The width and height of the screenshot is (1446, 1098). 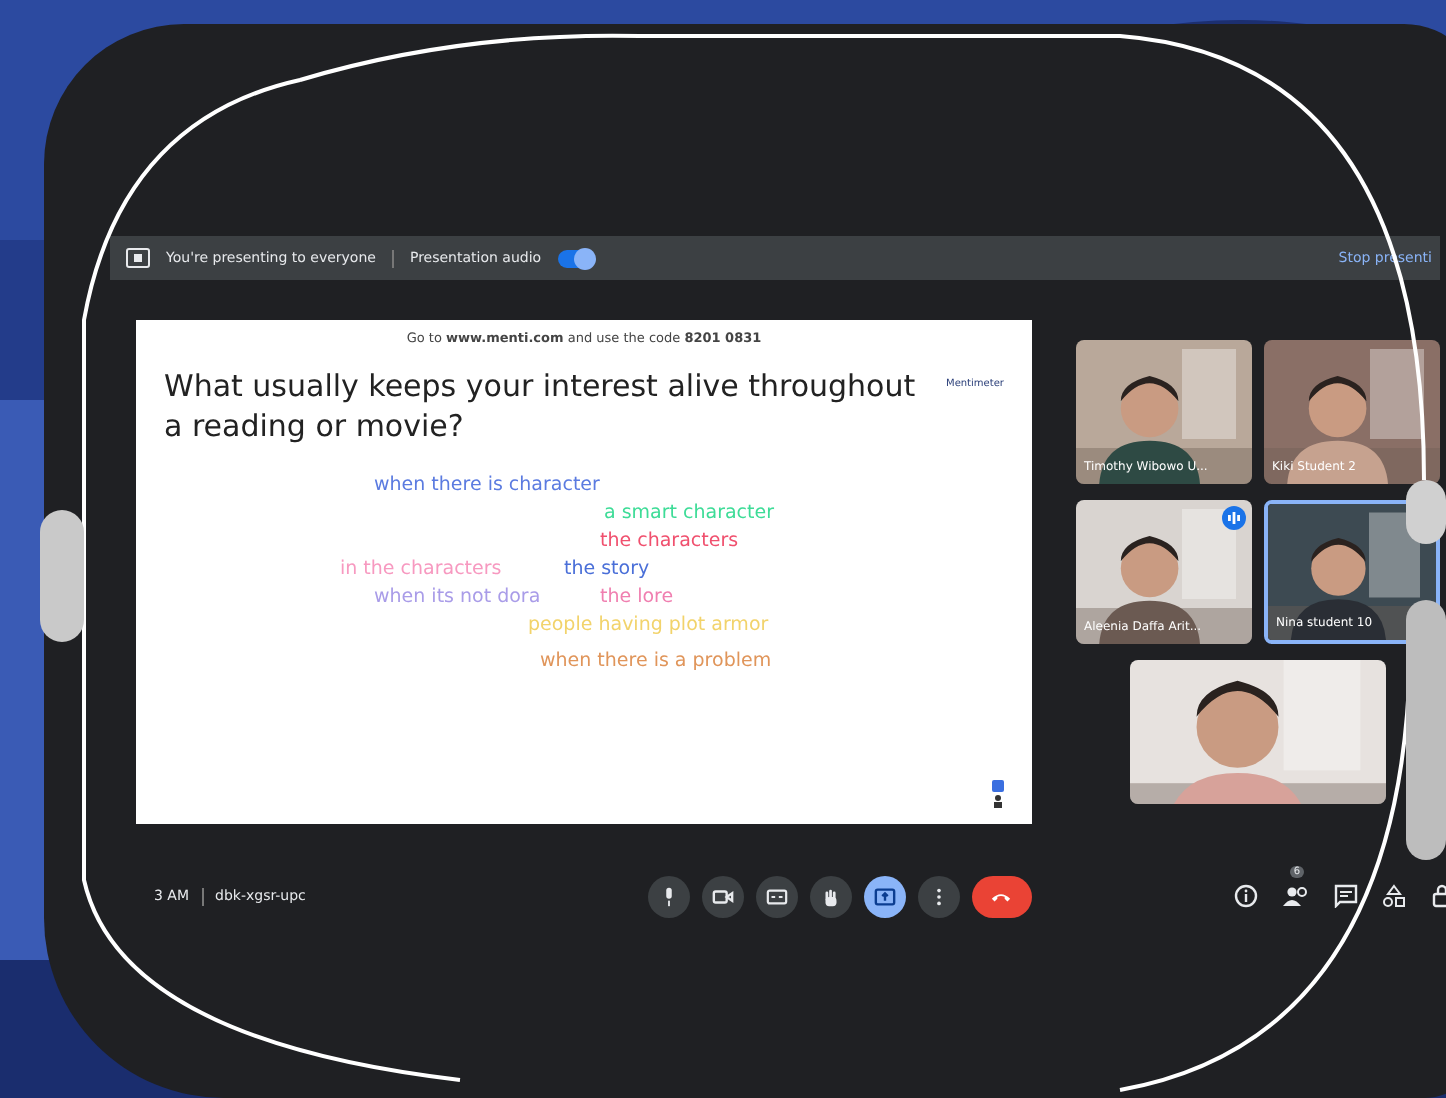 What do you see at coordinates (689, 513) in the screenshot?
I see `word-cloud-entry: a smart character` at bounding box center [689, 513].